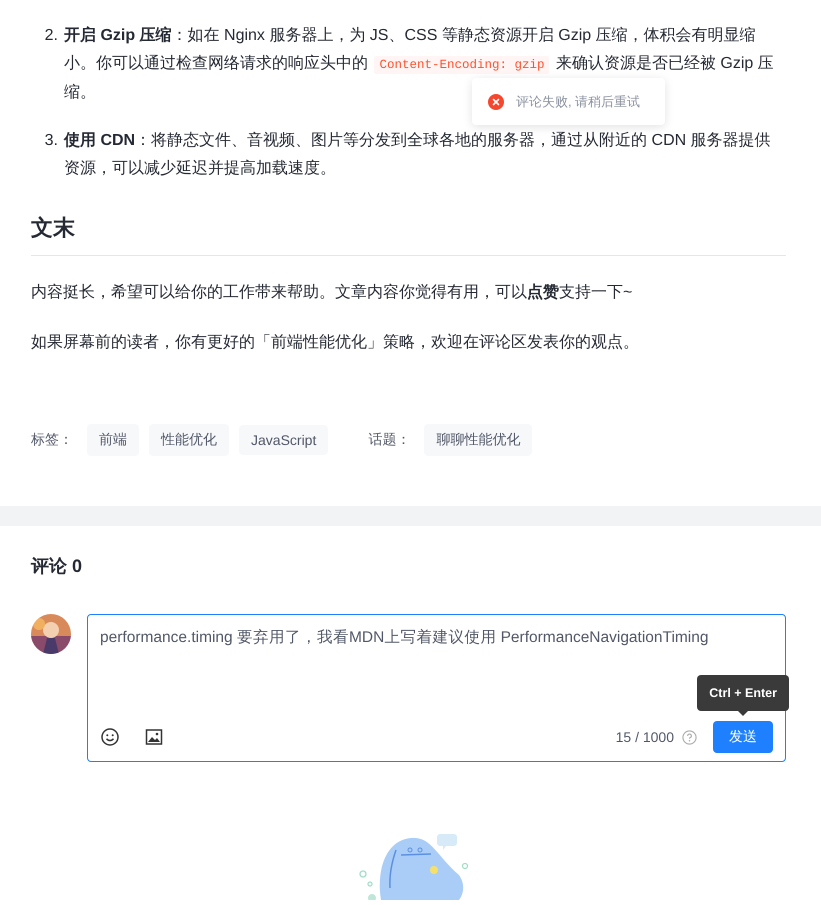 The height and width of the screenshot is (905, 821). What do you see at coordinates (51, 36) in the screenshot?
I see `list-number: 2.` at bounding box center [51, 36].